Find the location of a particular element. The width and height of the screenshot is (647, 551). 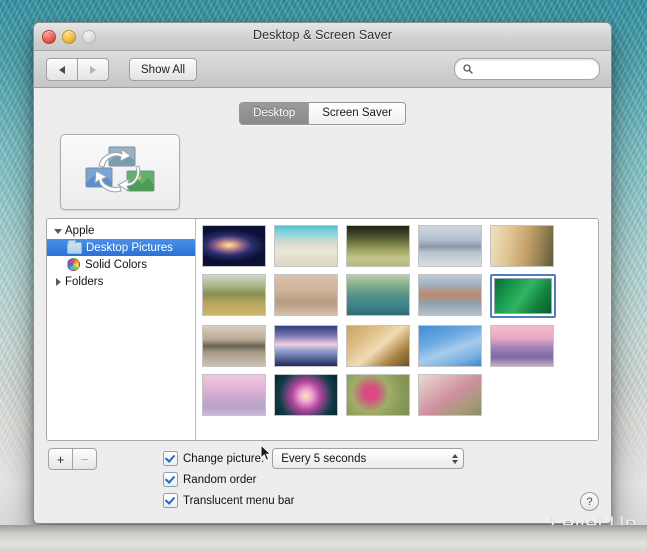

rotating-desktop-pictures-icon is located at coordinates (120, 169).